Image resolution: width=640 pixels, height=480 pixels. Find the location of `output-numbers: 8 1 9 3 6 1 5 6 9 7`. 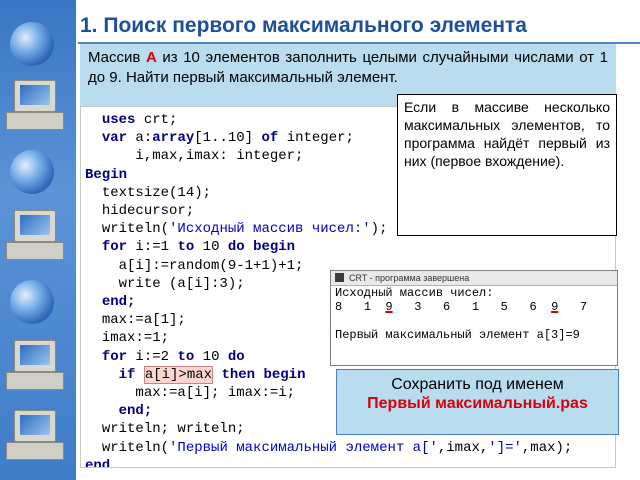

output-numbers: 8 1 9 3 6 1 5 6 9 7 is located at coordinates (461, 307).